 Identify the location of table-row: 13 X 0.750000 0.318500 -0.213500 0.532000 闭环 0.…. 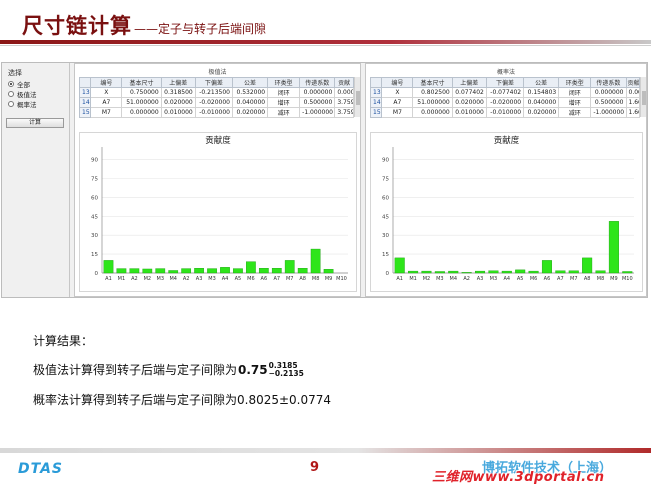
(216, 92).